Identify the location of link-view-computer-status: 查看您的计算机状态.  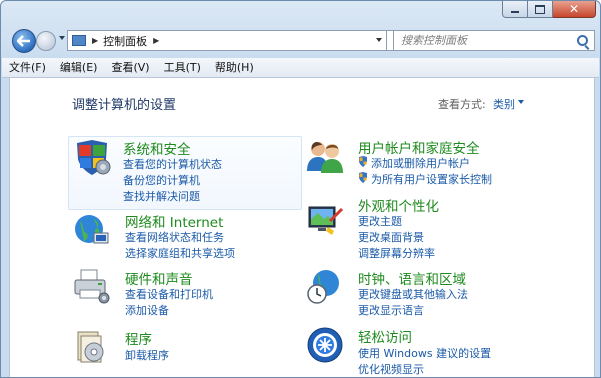
(172, 164).